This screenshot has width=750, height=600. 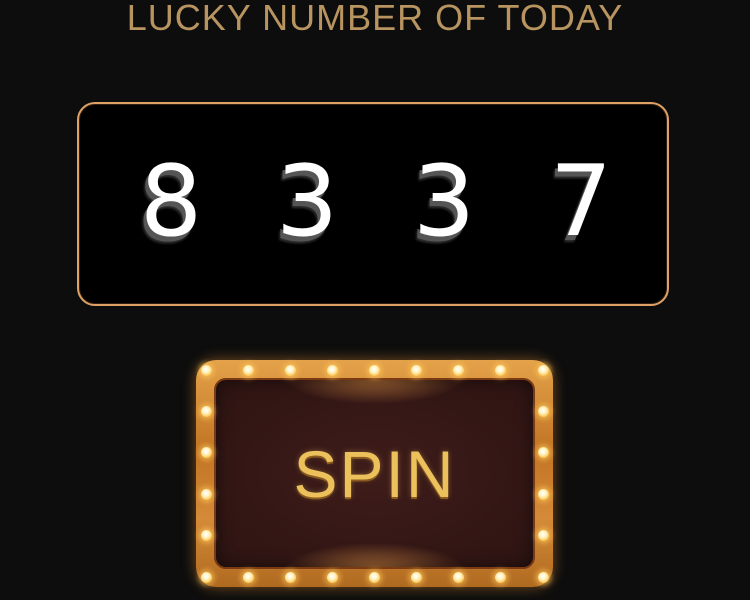 I want to click on digit-4: 7, so click(x=581, y=202).